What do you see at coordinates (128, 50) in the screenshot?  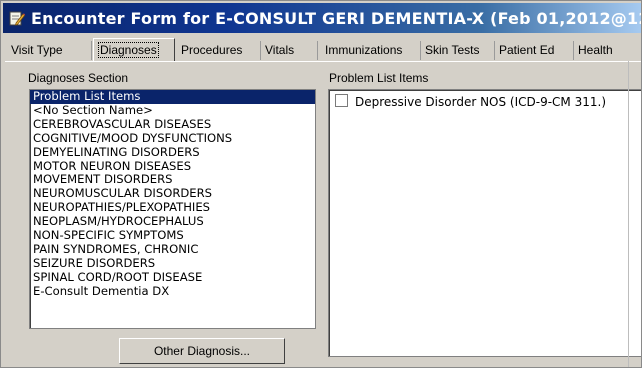 I see `tab-label: Diagnoses` at bounding box center [128, 50].